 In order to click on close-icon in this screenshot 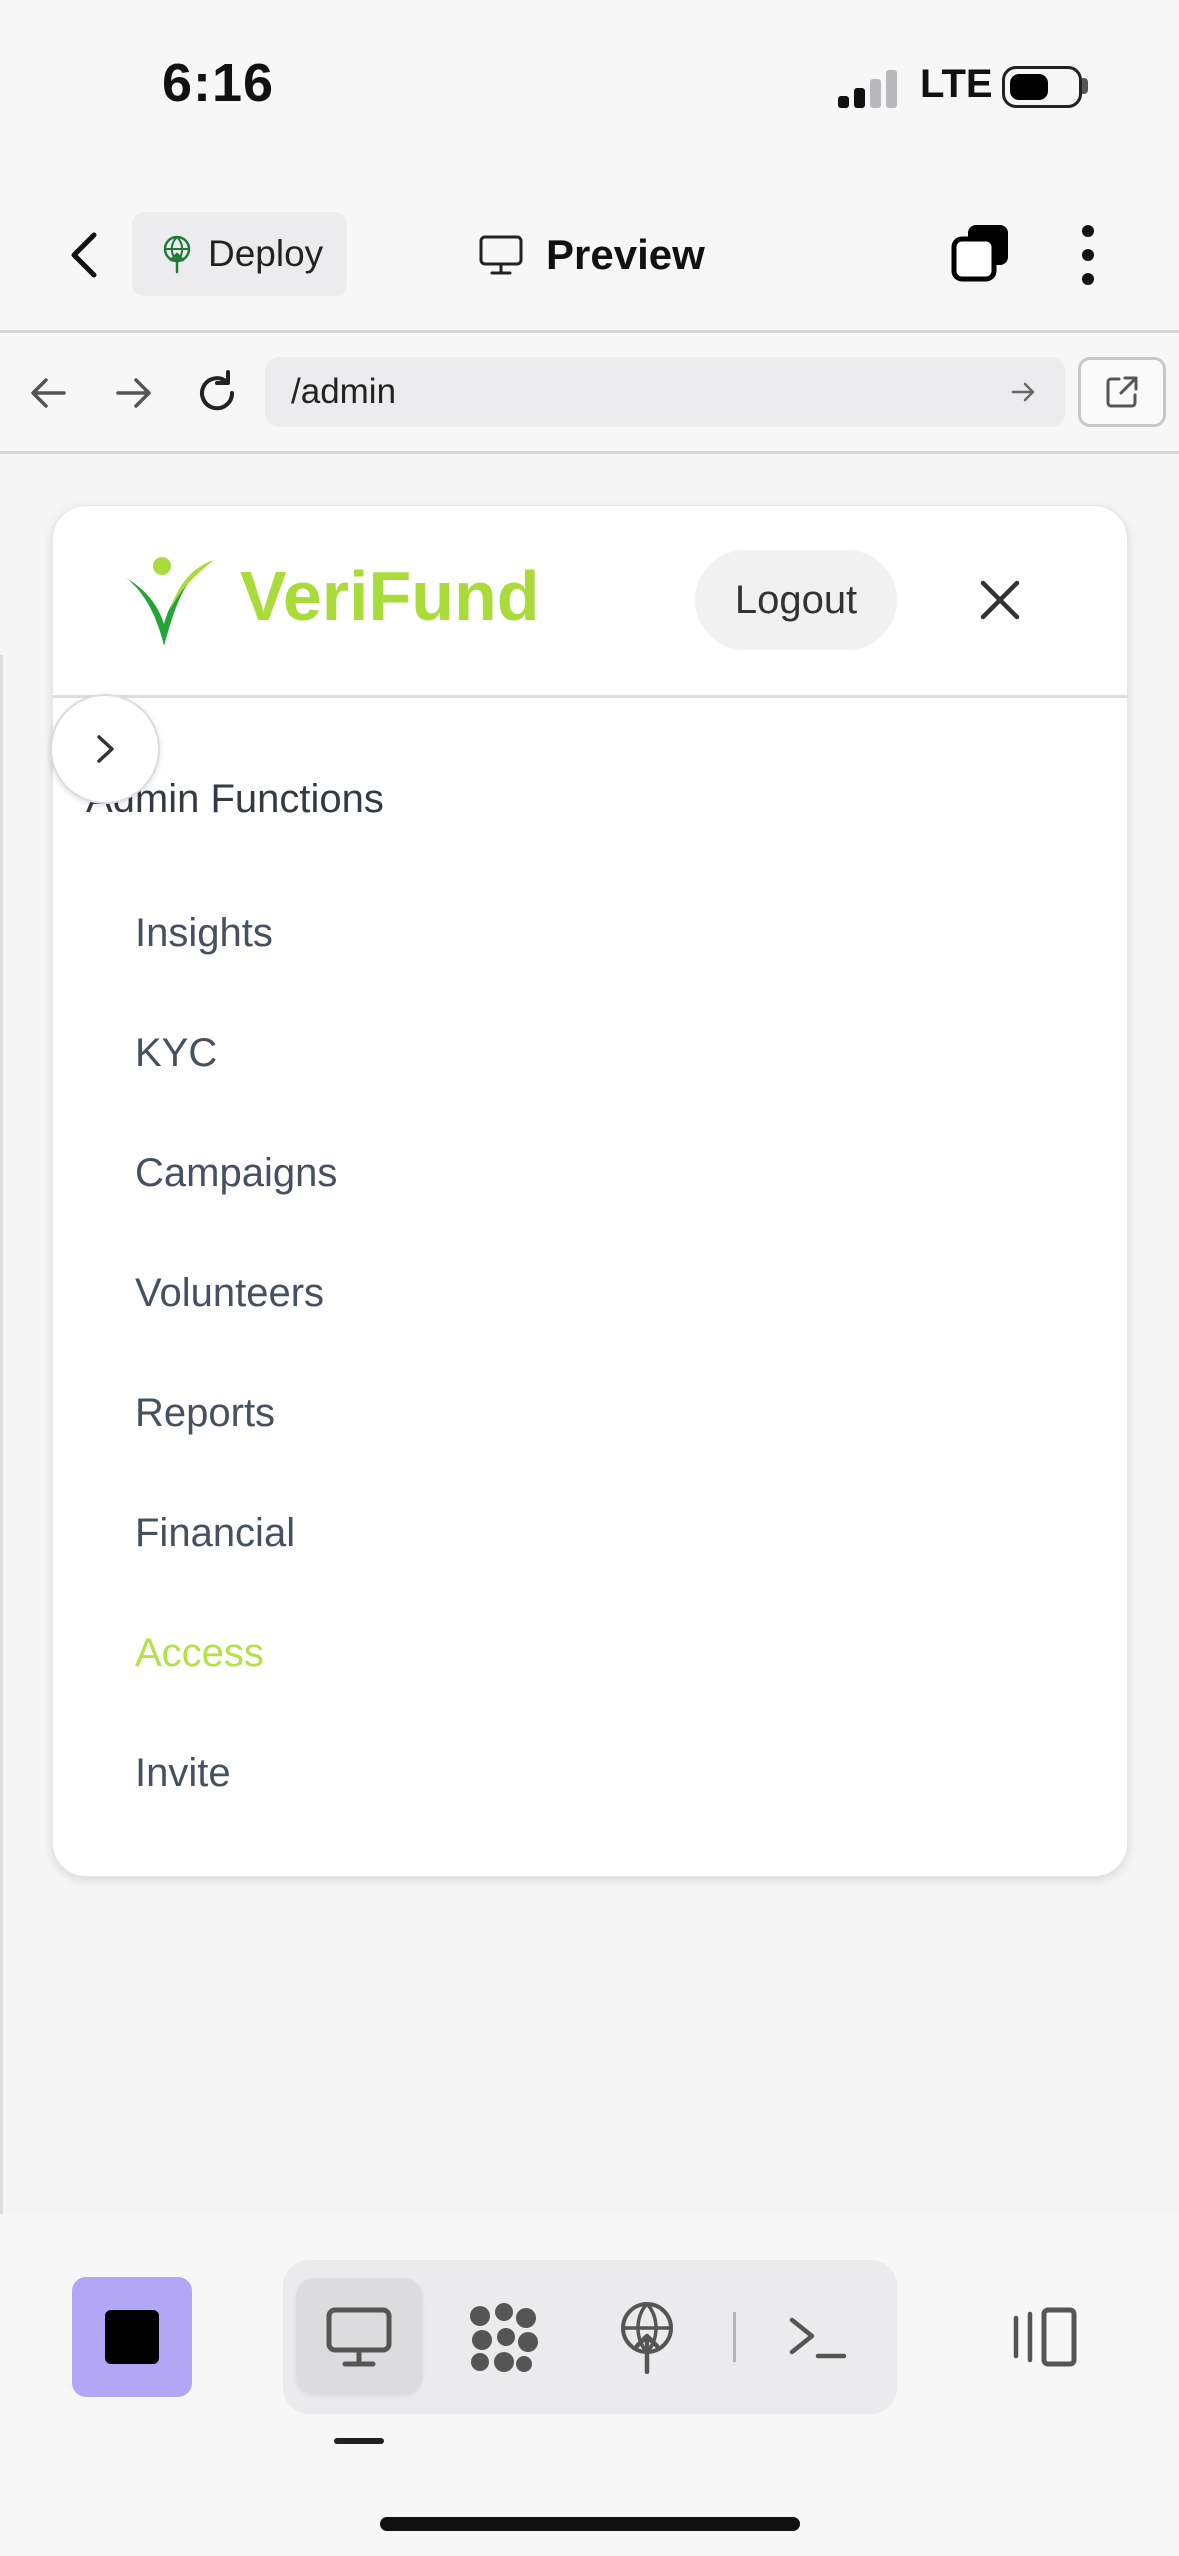, I will do `click(1000, 600)`.